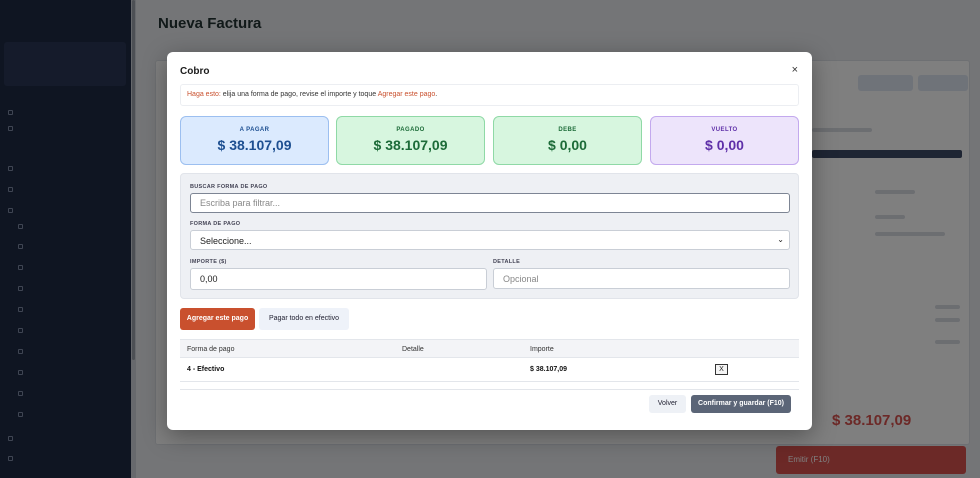  I want to click on summary-card-debe: DEBE $ 0,00, so click(567, 140).